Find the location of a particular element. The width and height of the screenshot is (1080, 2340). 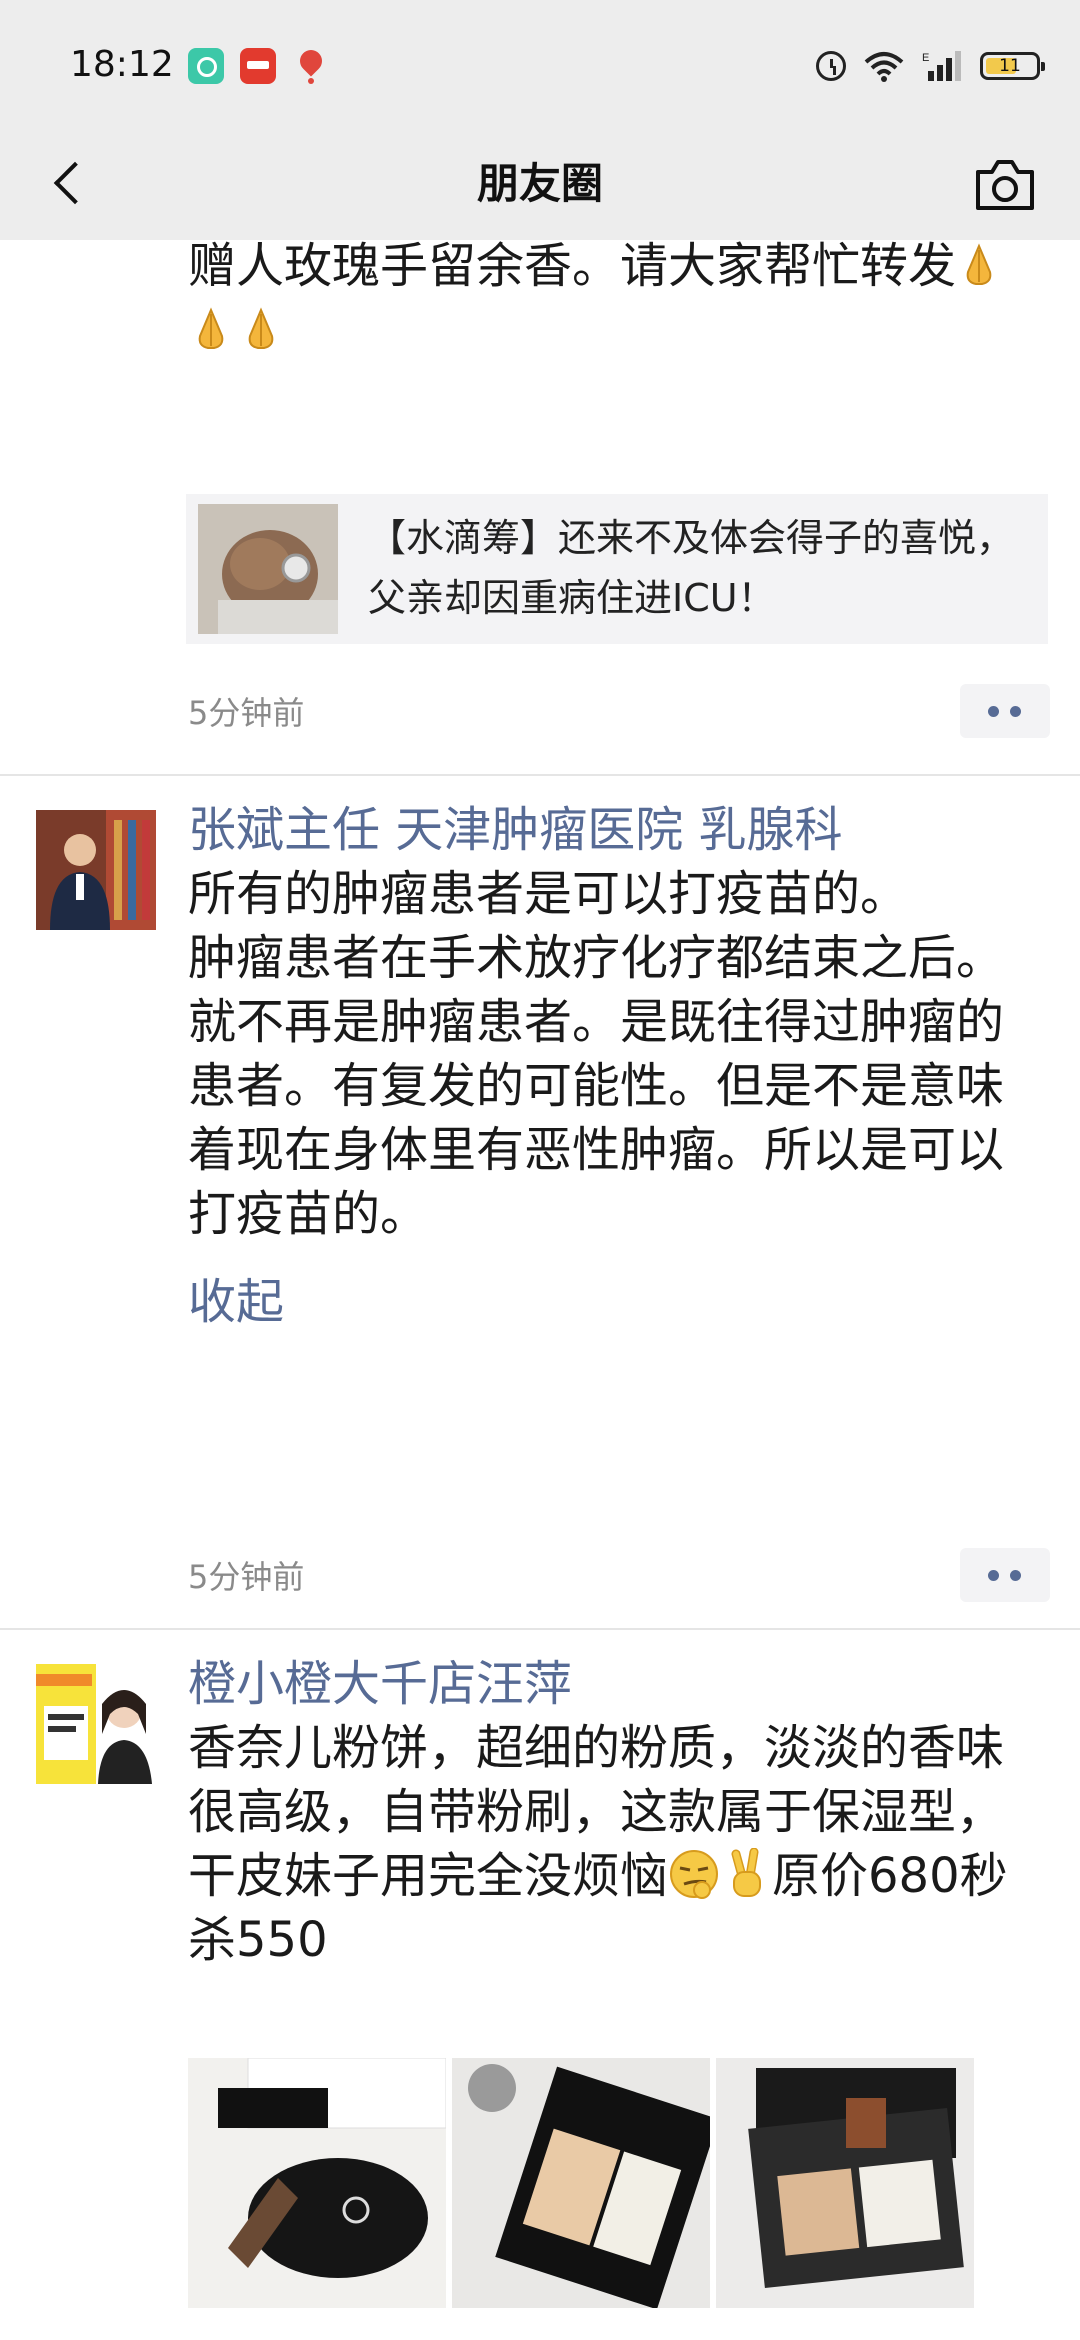

status-bar: 18:12 E 11 is located at coordinates (540, 65).